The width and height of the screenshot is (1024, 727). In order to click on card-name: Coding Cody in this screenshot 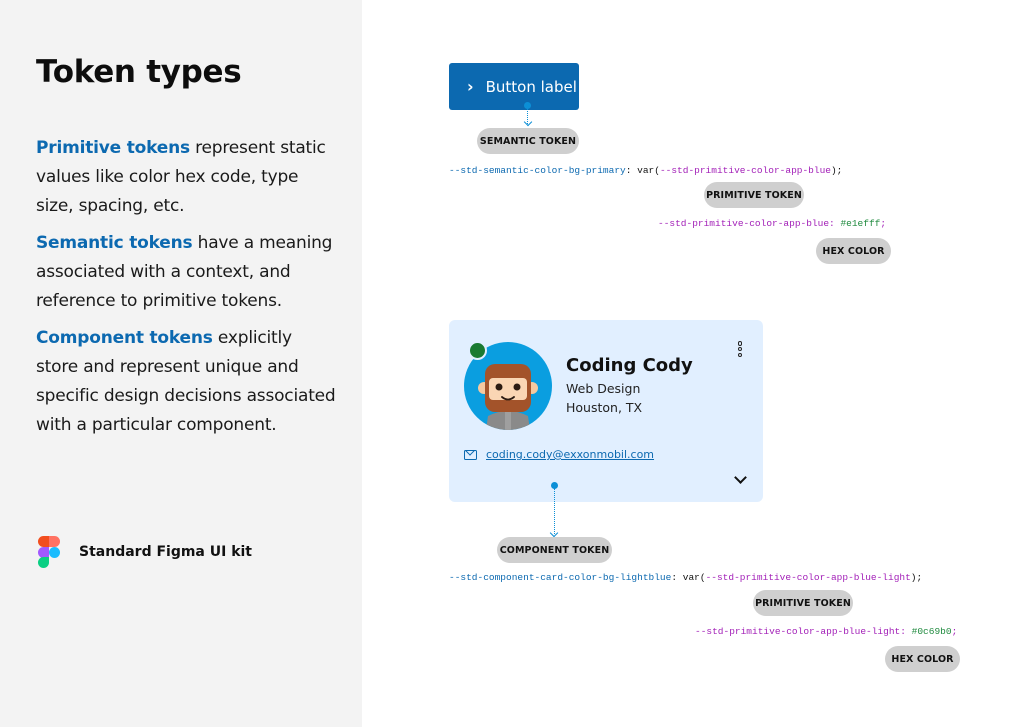, I will do `click(629, 365)`.